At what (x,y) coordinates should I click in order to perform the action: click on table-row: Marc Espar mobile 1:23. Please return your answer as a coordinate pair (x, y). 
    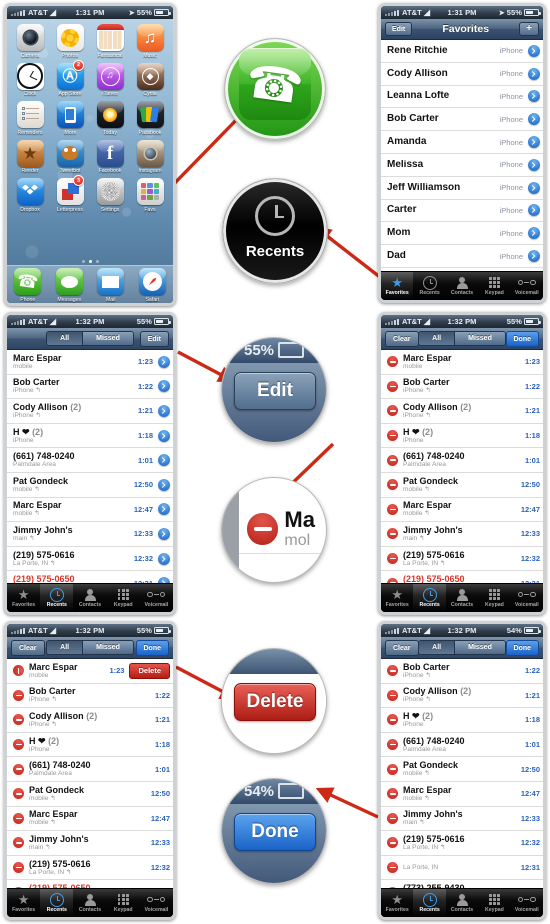
    Looking at the image, I should click on (90, 362).